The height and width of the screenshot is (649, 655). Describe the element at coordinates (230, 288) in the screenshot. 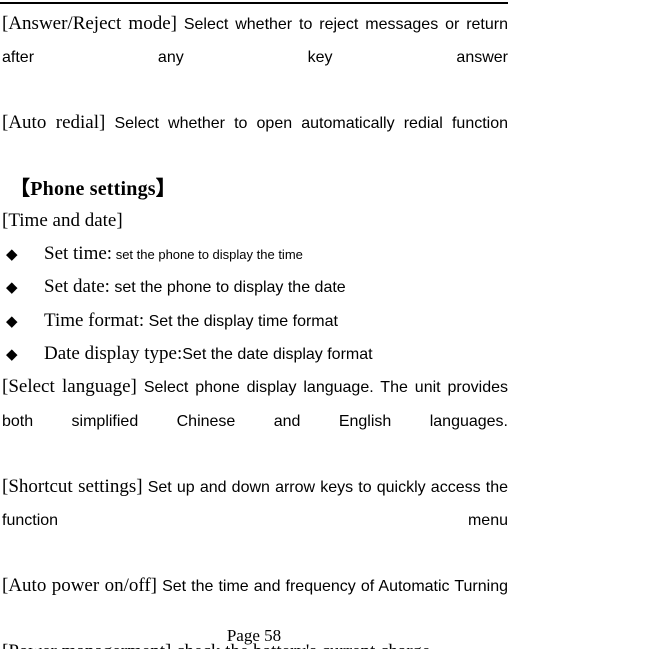

I see `bullet-description: set the phone to display the date` at that location.